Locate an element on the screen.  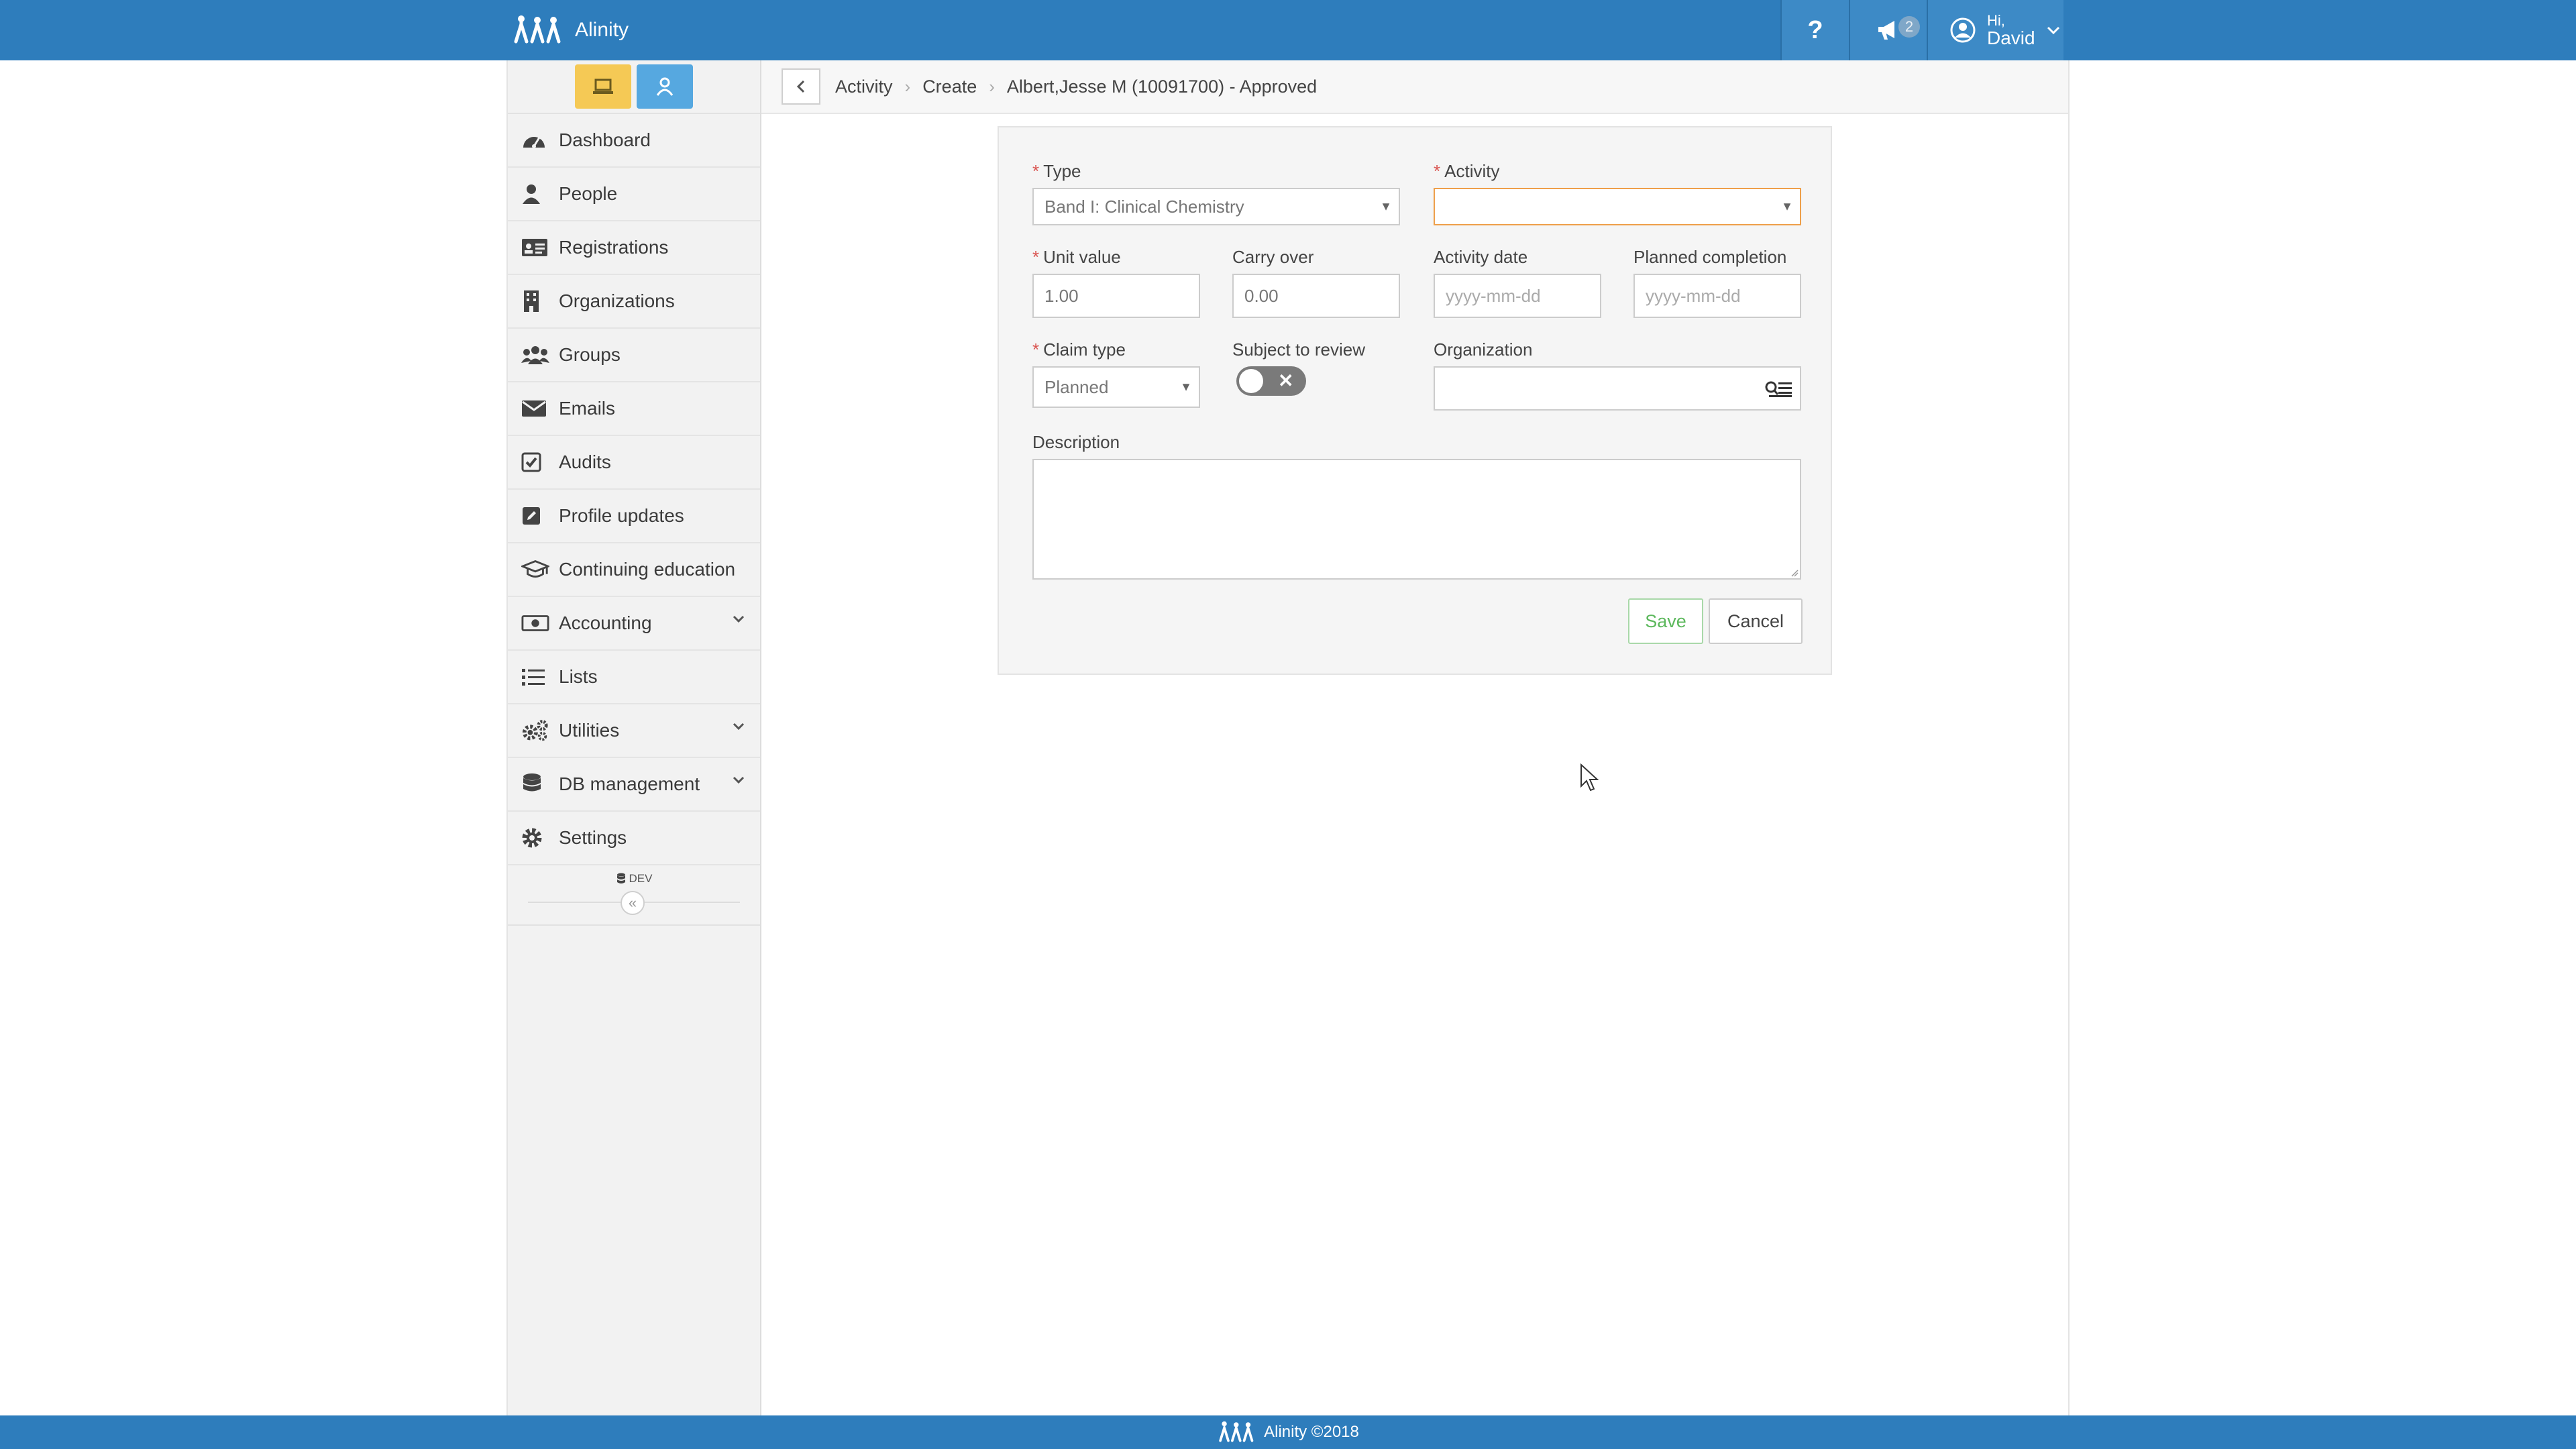
planned-completion-label: Planned completion is located at coordinates (1710, 257).